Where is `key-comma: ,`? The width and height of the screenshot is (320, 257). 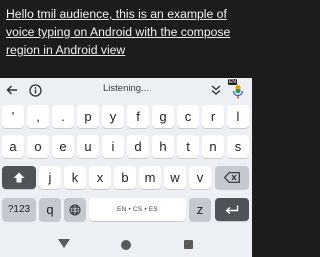
key-comma: , is located at coordinates (38, 116).